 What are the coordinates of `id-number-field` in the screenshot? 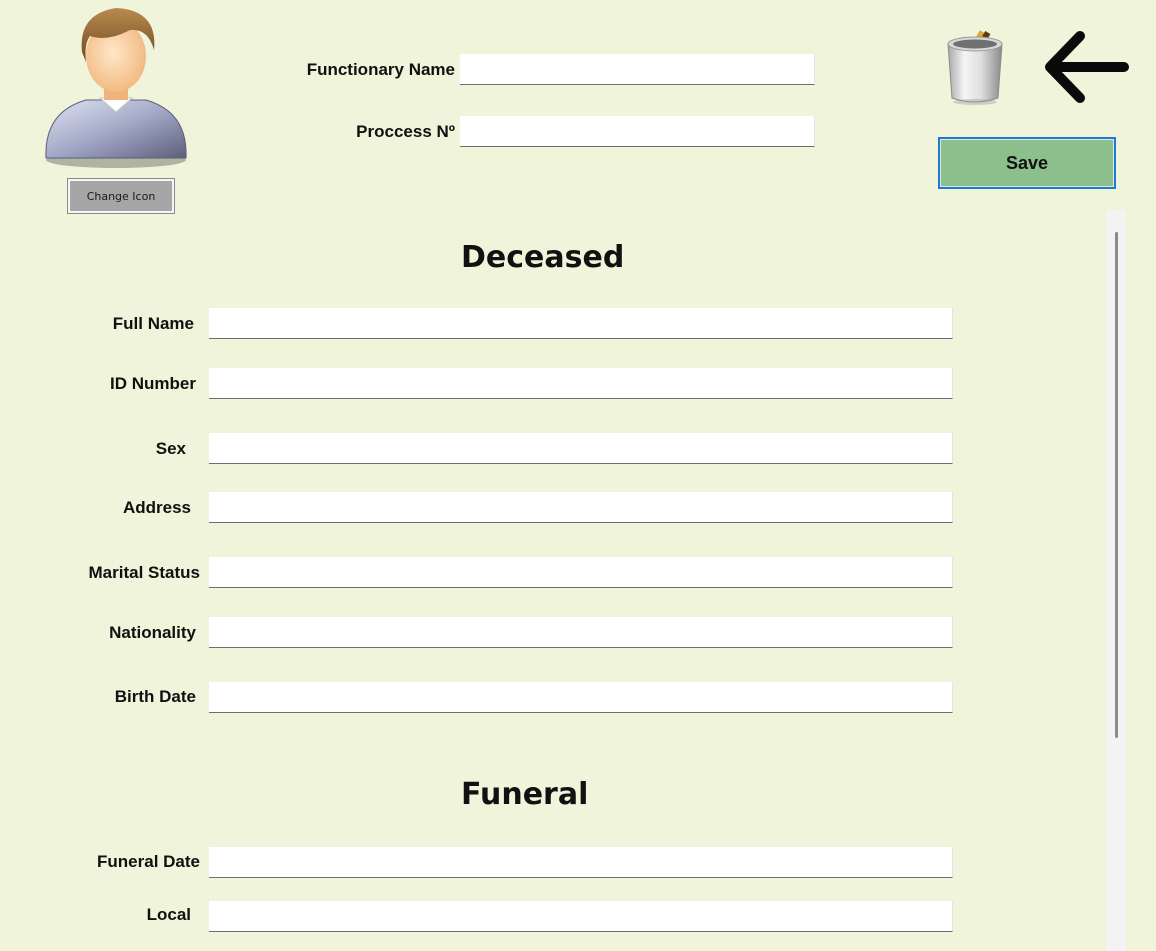 It's located at (581, 383).